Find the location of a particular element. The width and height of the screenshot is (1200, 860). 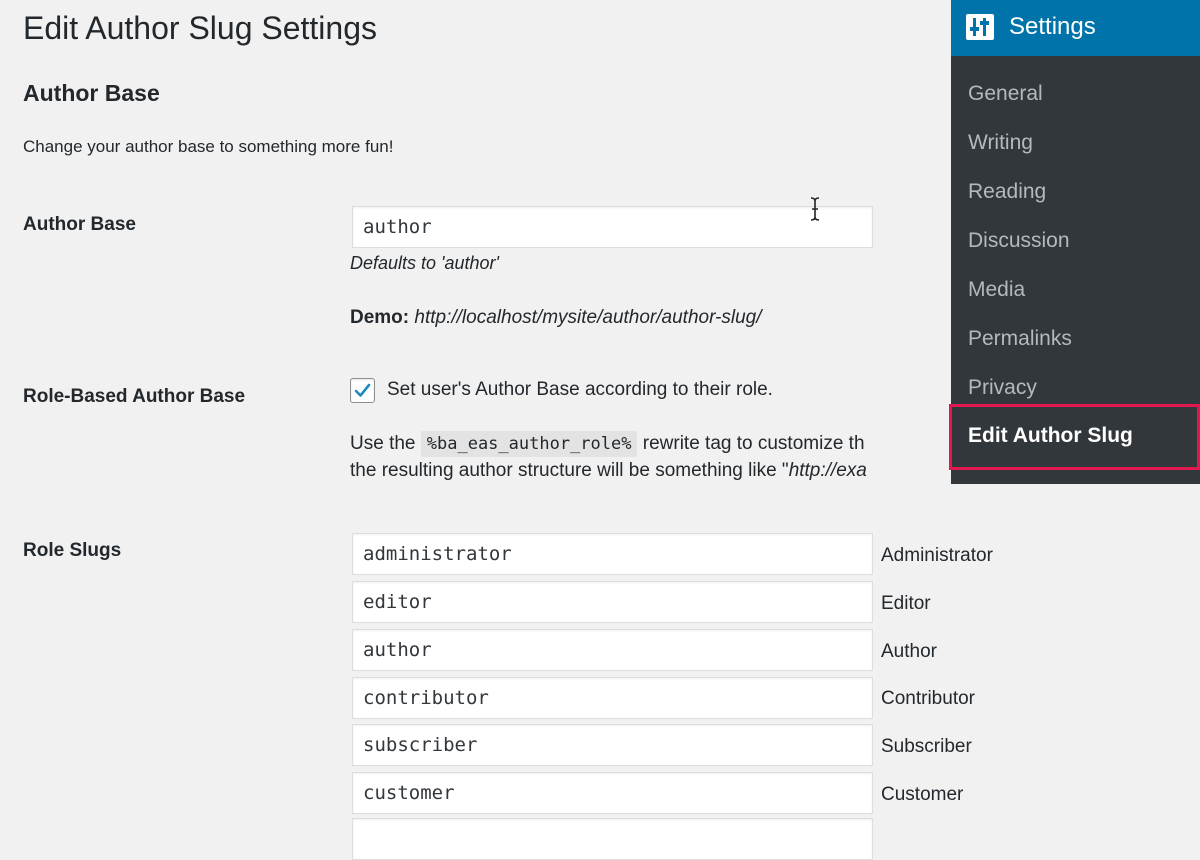

sidebar-item-privacy: Privacy is located at coordinates (1002, 388).